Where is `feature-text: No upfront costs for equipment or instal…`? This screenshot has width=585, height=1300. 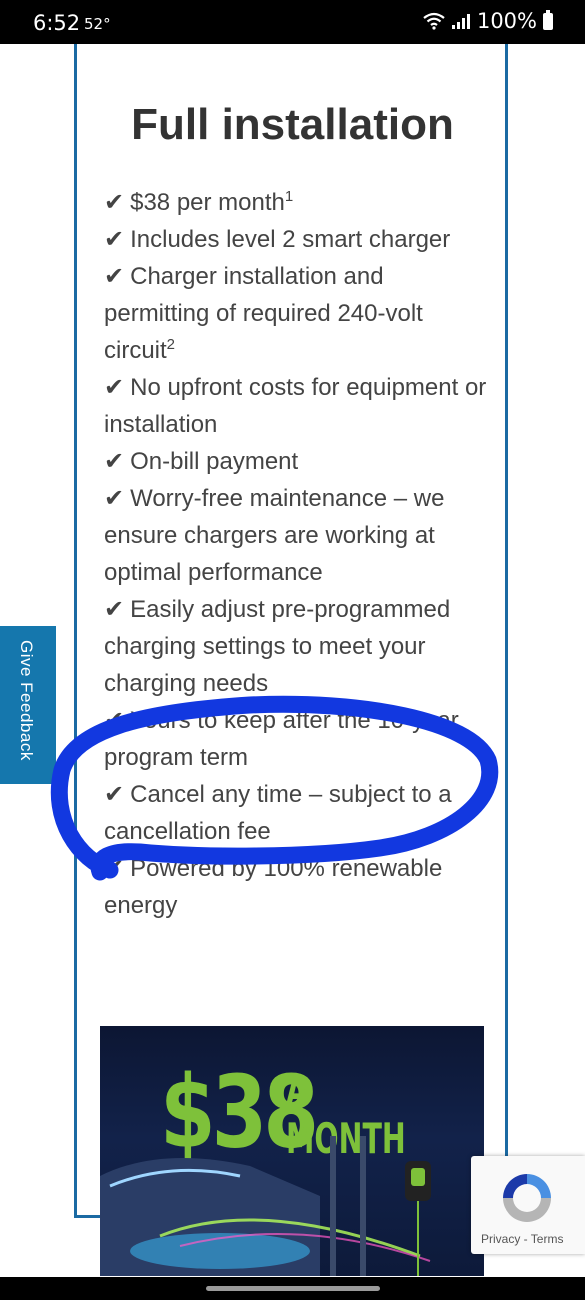 feature-text: No upfront costs for equipment or instal… is located at coordinates (295, 406).